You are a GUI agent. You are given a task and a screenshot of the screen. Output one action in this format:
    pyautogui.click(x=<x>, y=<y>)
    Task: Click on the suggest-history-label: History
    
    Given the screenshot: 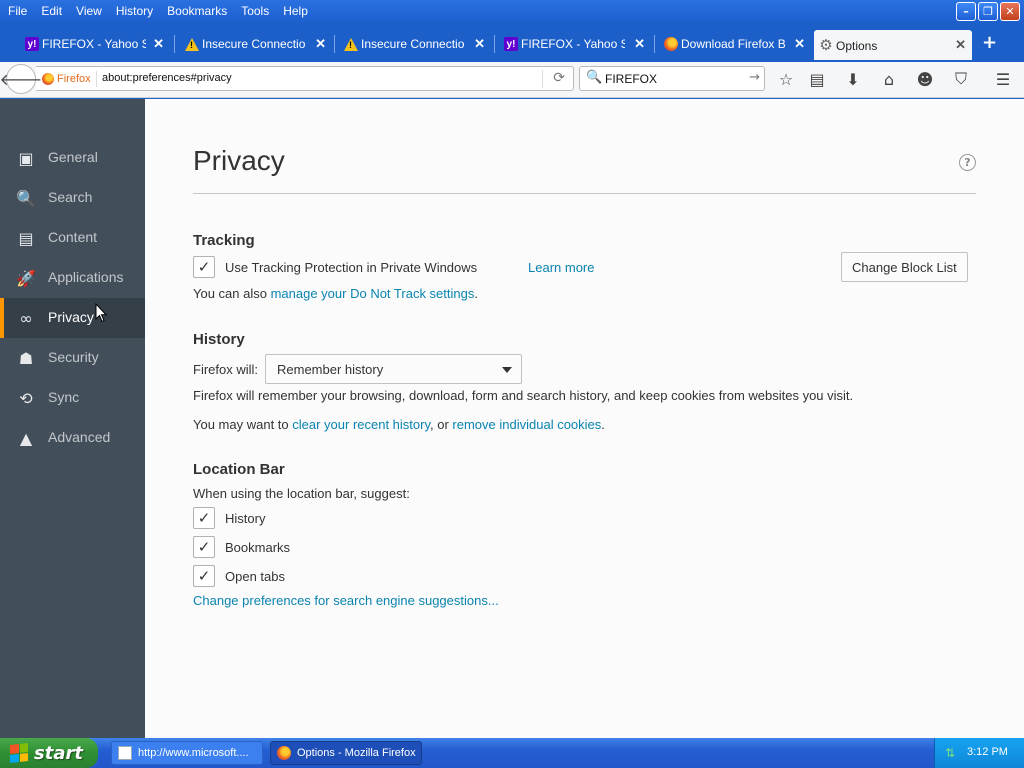 What is the action you would take?
    pyautogui.click(x=245, y=518)
    